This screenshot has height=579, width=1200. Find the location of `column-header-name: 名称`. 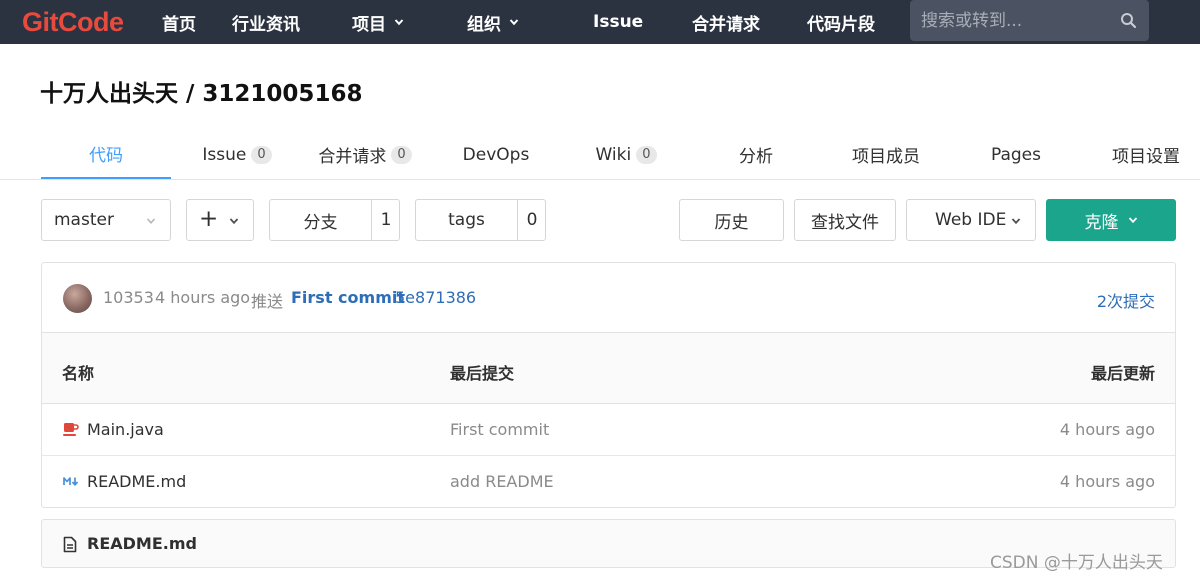

column-header-name: 名称 is located at coordinates (78, 373).